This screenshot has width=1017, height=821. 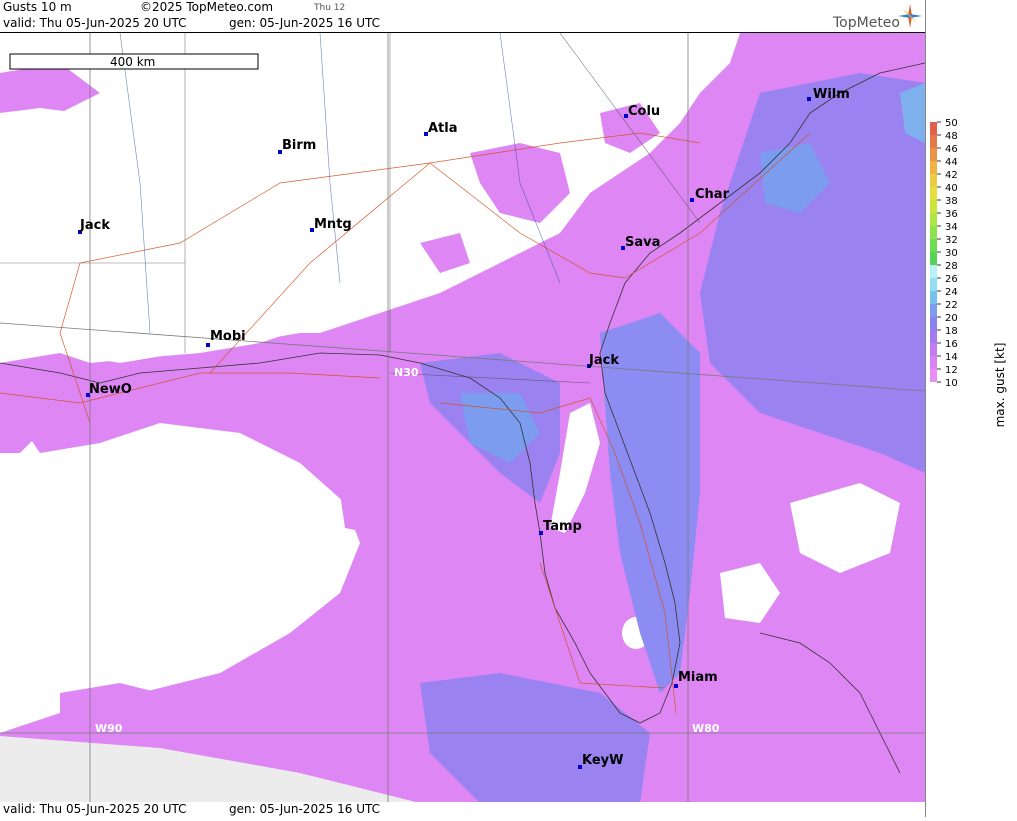 I want to click on city-atla: Atla, so click(x=441, y=128).